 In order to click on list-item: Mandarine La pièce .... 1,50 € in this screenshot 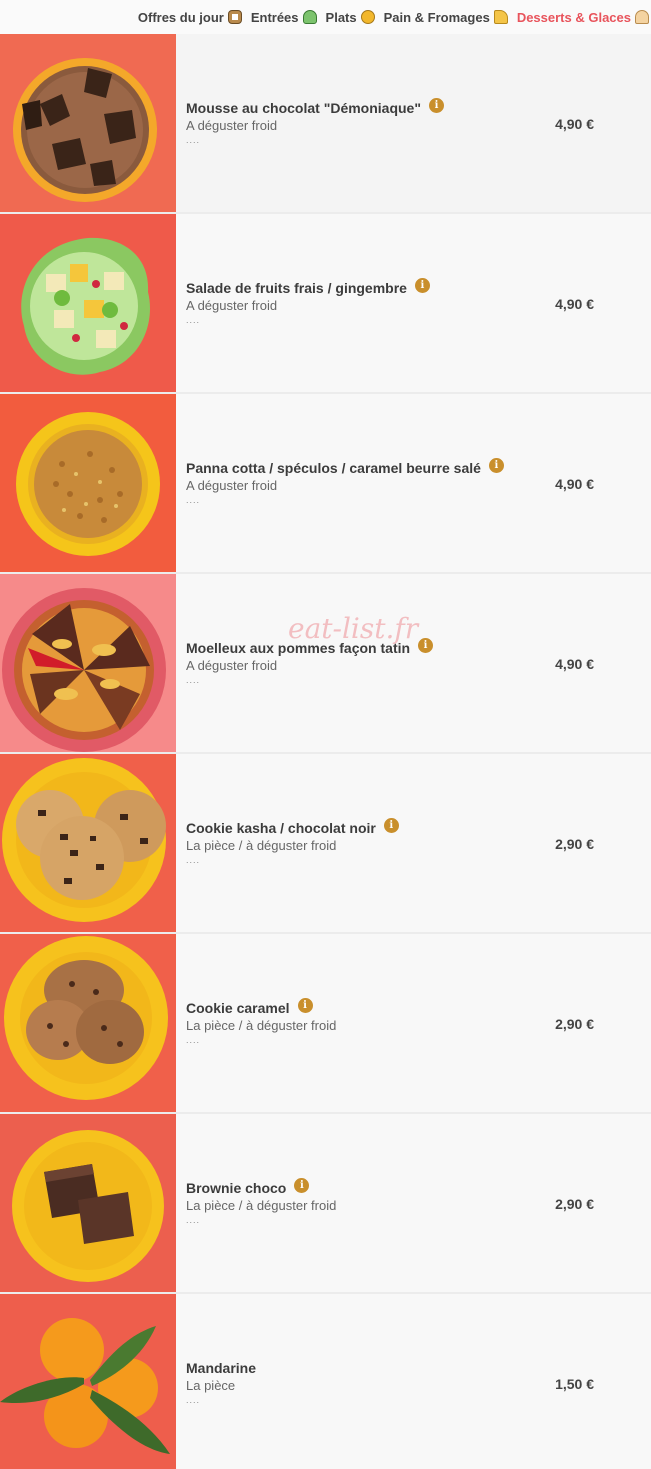, I will do `click(325, 1381)`.